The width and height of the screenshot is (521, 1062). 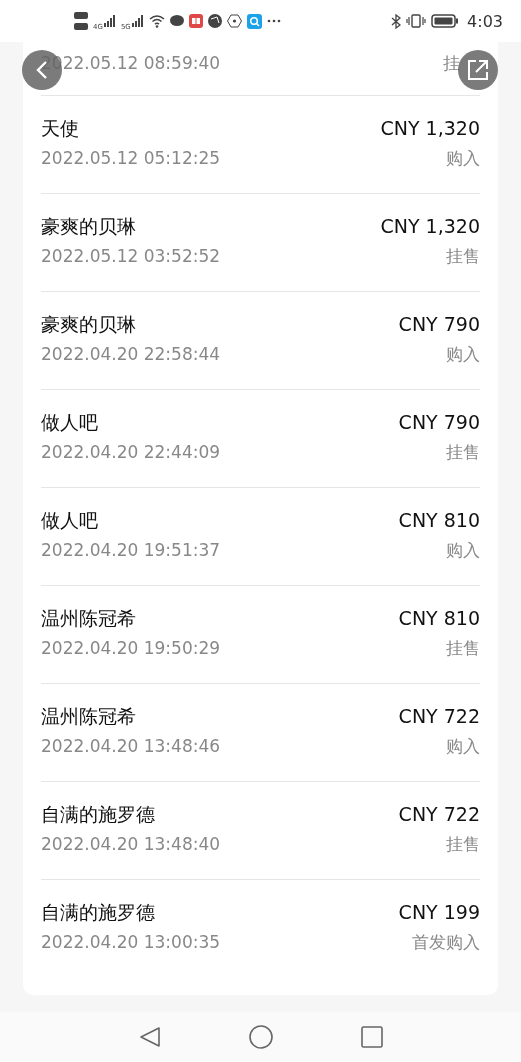 What do you see at coordinates (445, 21) in the screenshot?
I see `battery-icon` at bounding box center [445, 21].